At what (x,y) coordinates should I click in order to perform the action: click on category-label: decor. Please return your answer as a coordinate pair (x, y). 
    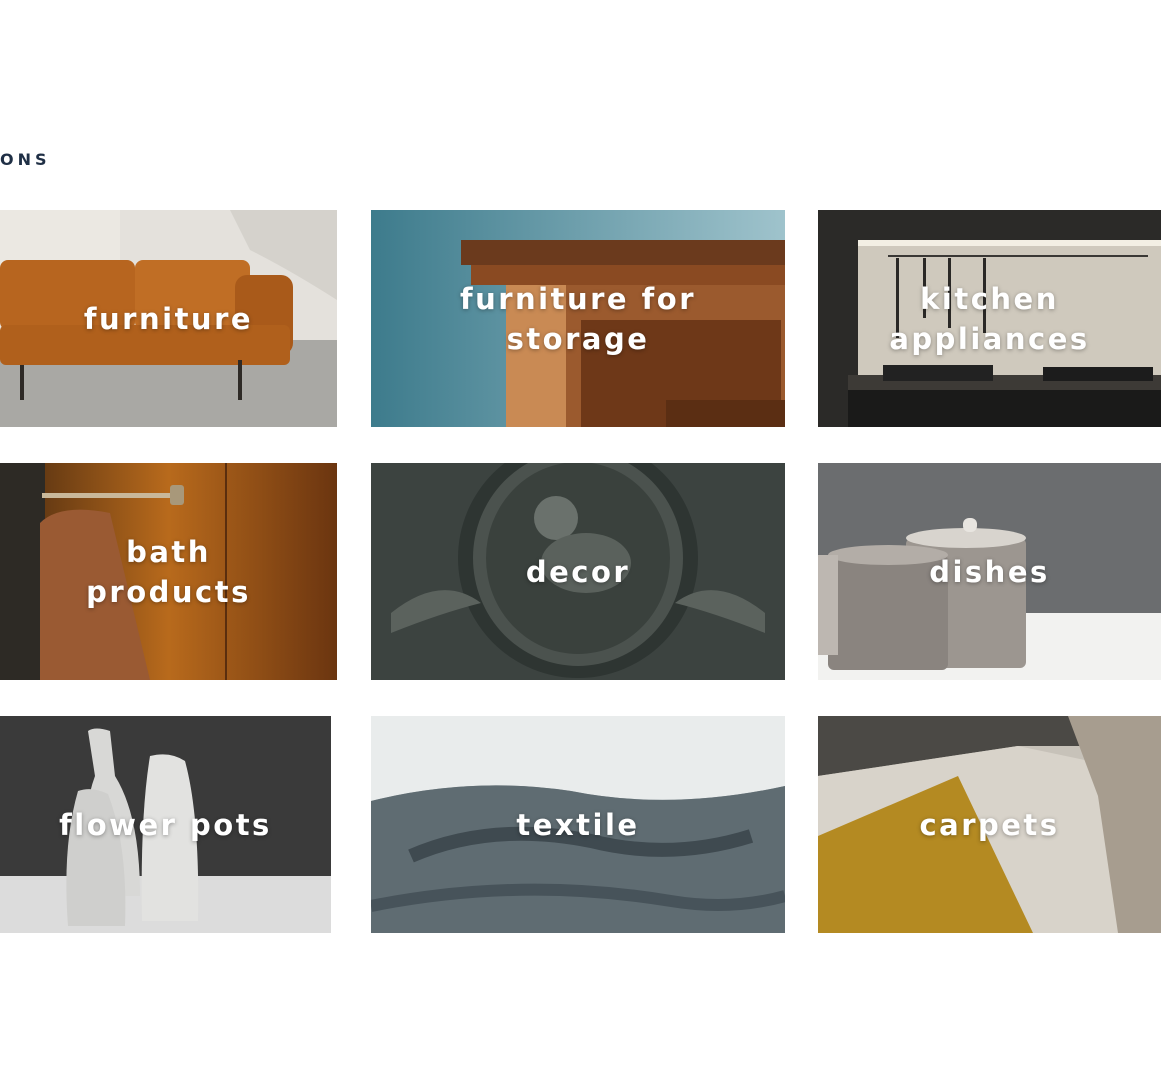
    Looking at the image, I should click on (578, 571).